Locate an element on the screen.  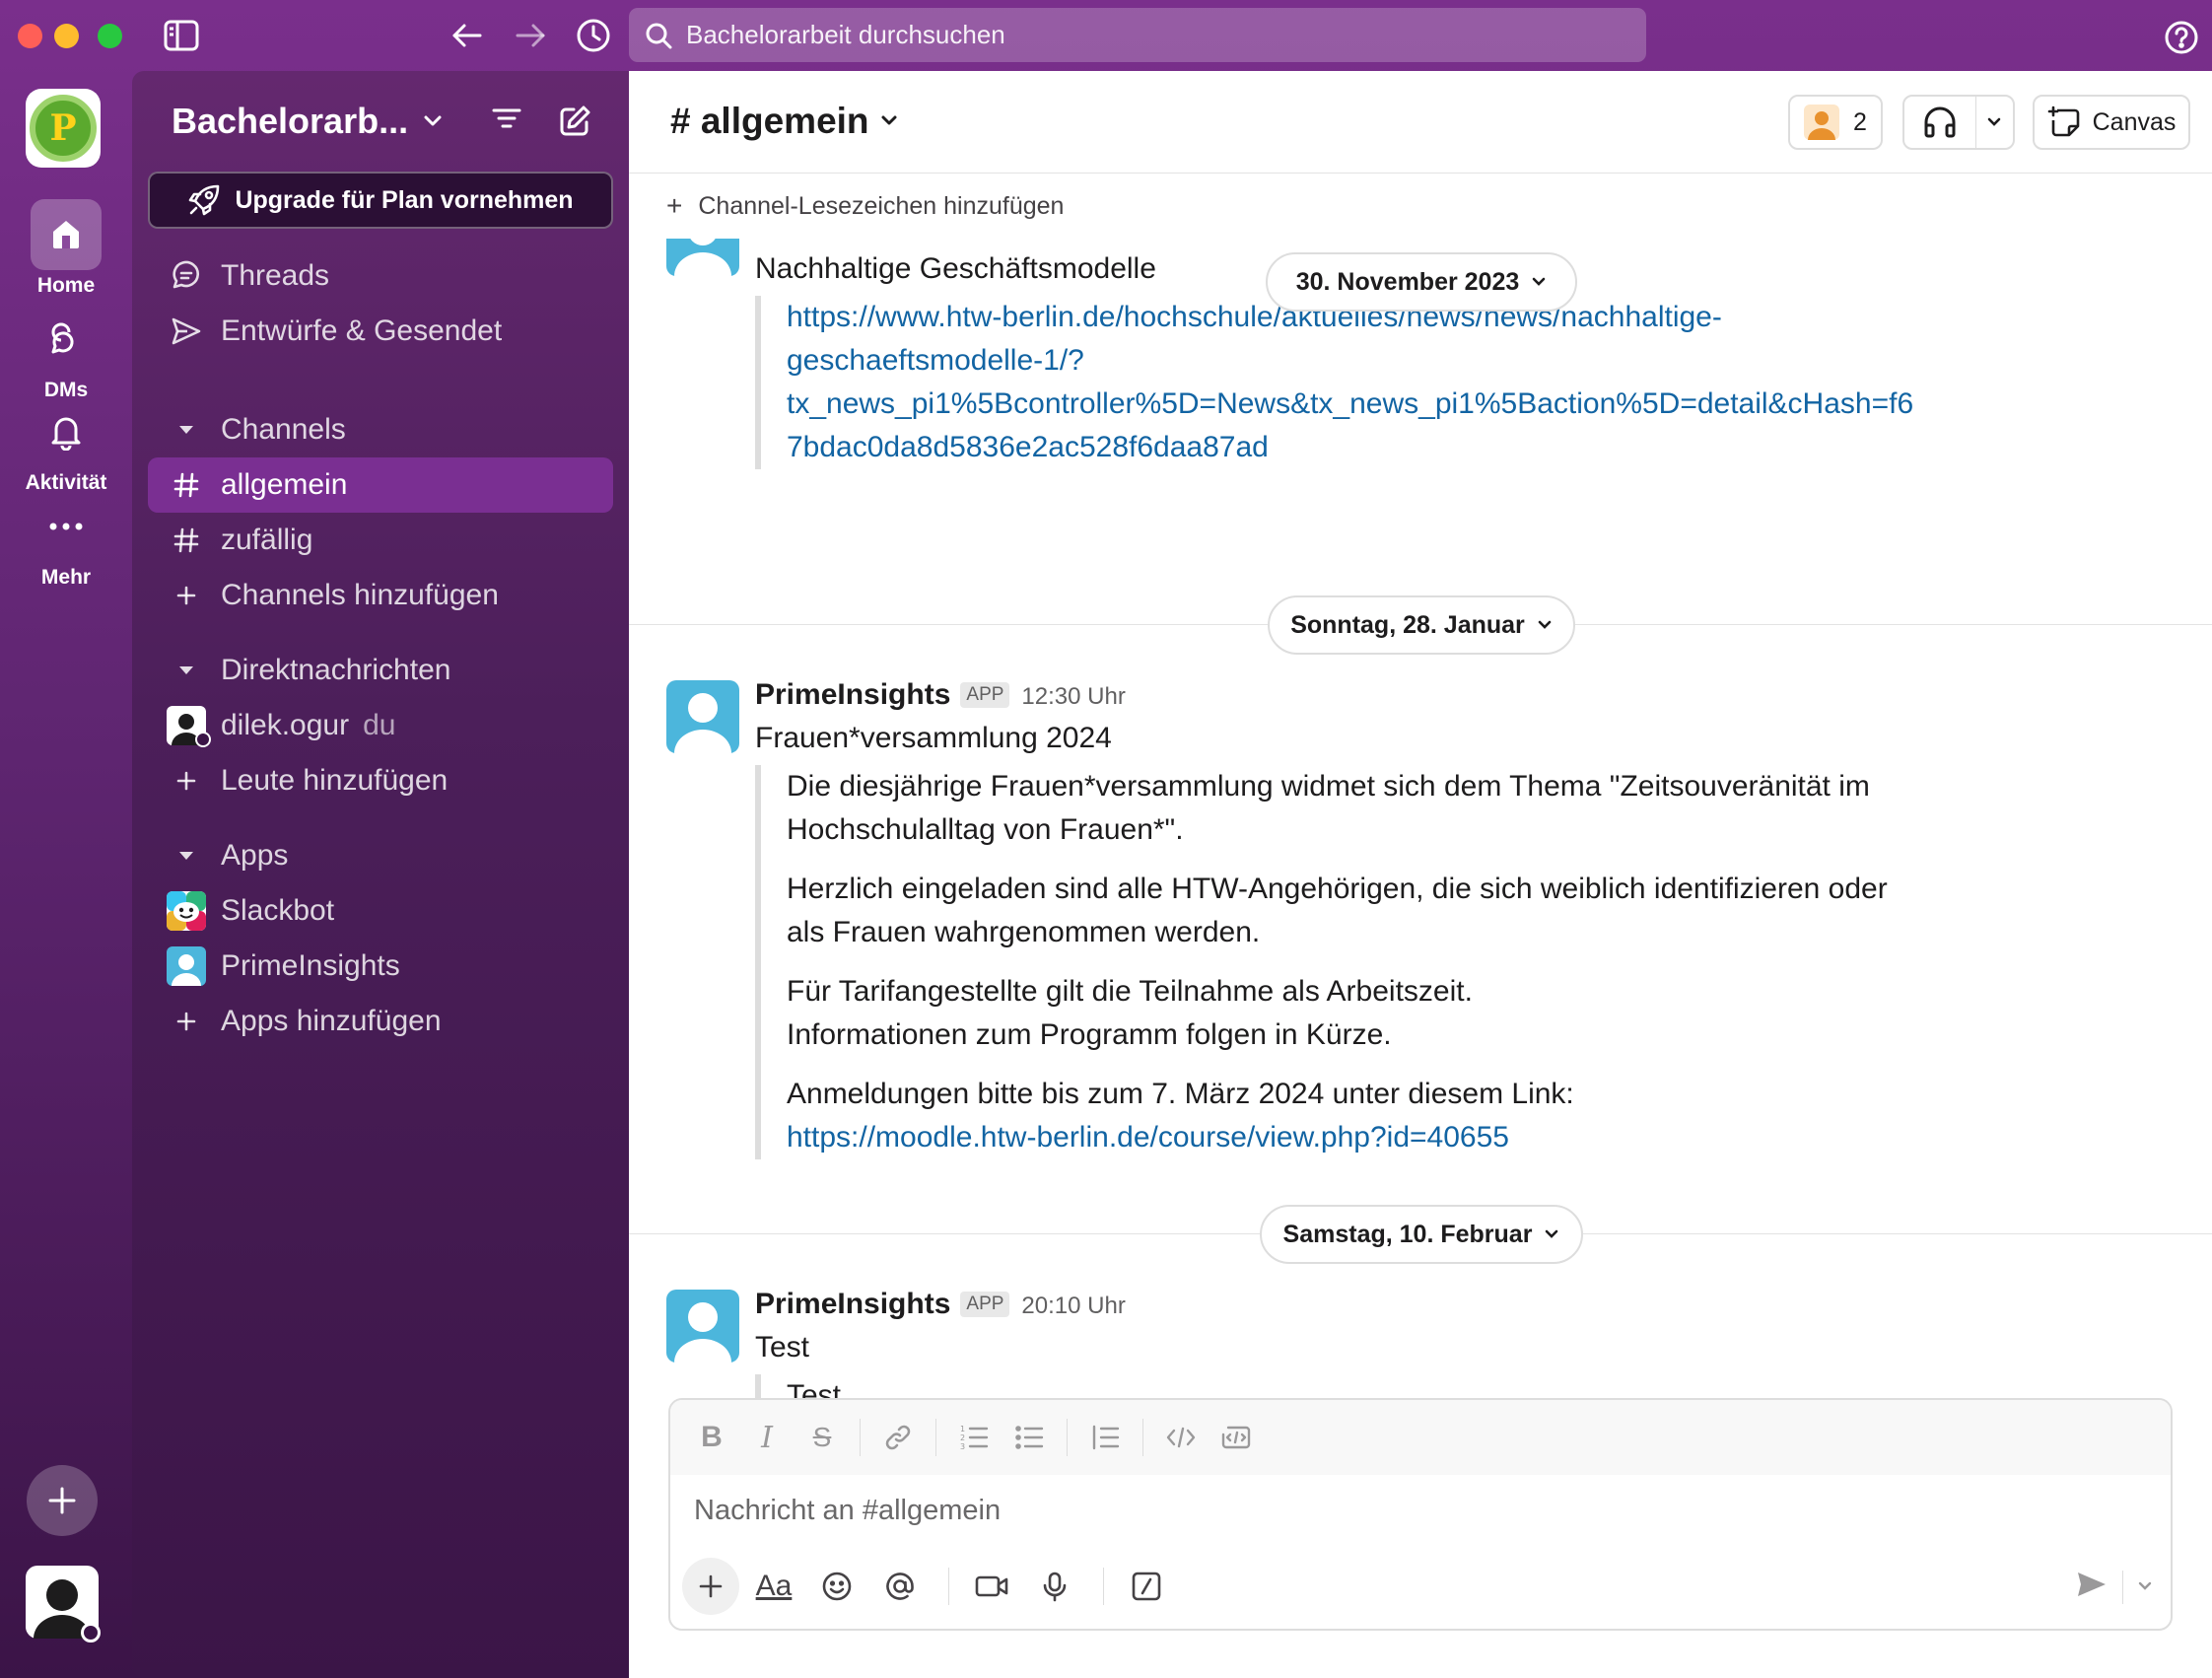
add-people-button: Leute hinzufügen is located at coordinates (381, 780).